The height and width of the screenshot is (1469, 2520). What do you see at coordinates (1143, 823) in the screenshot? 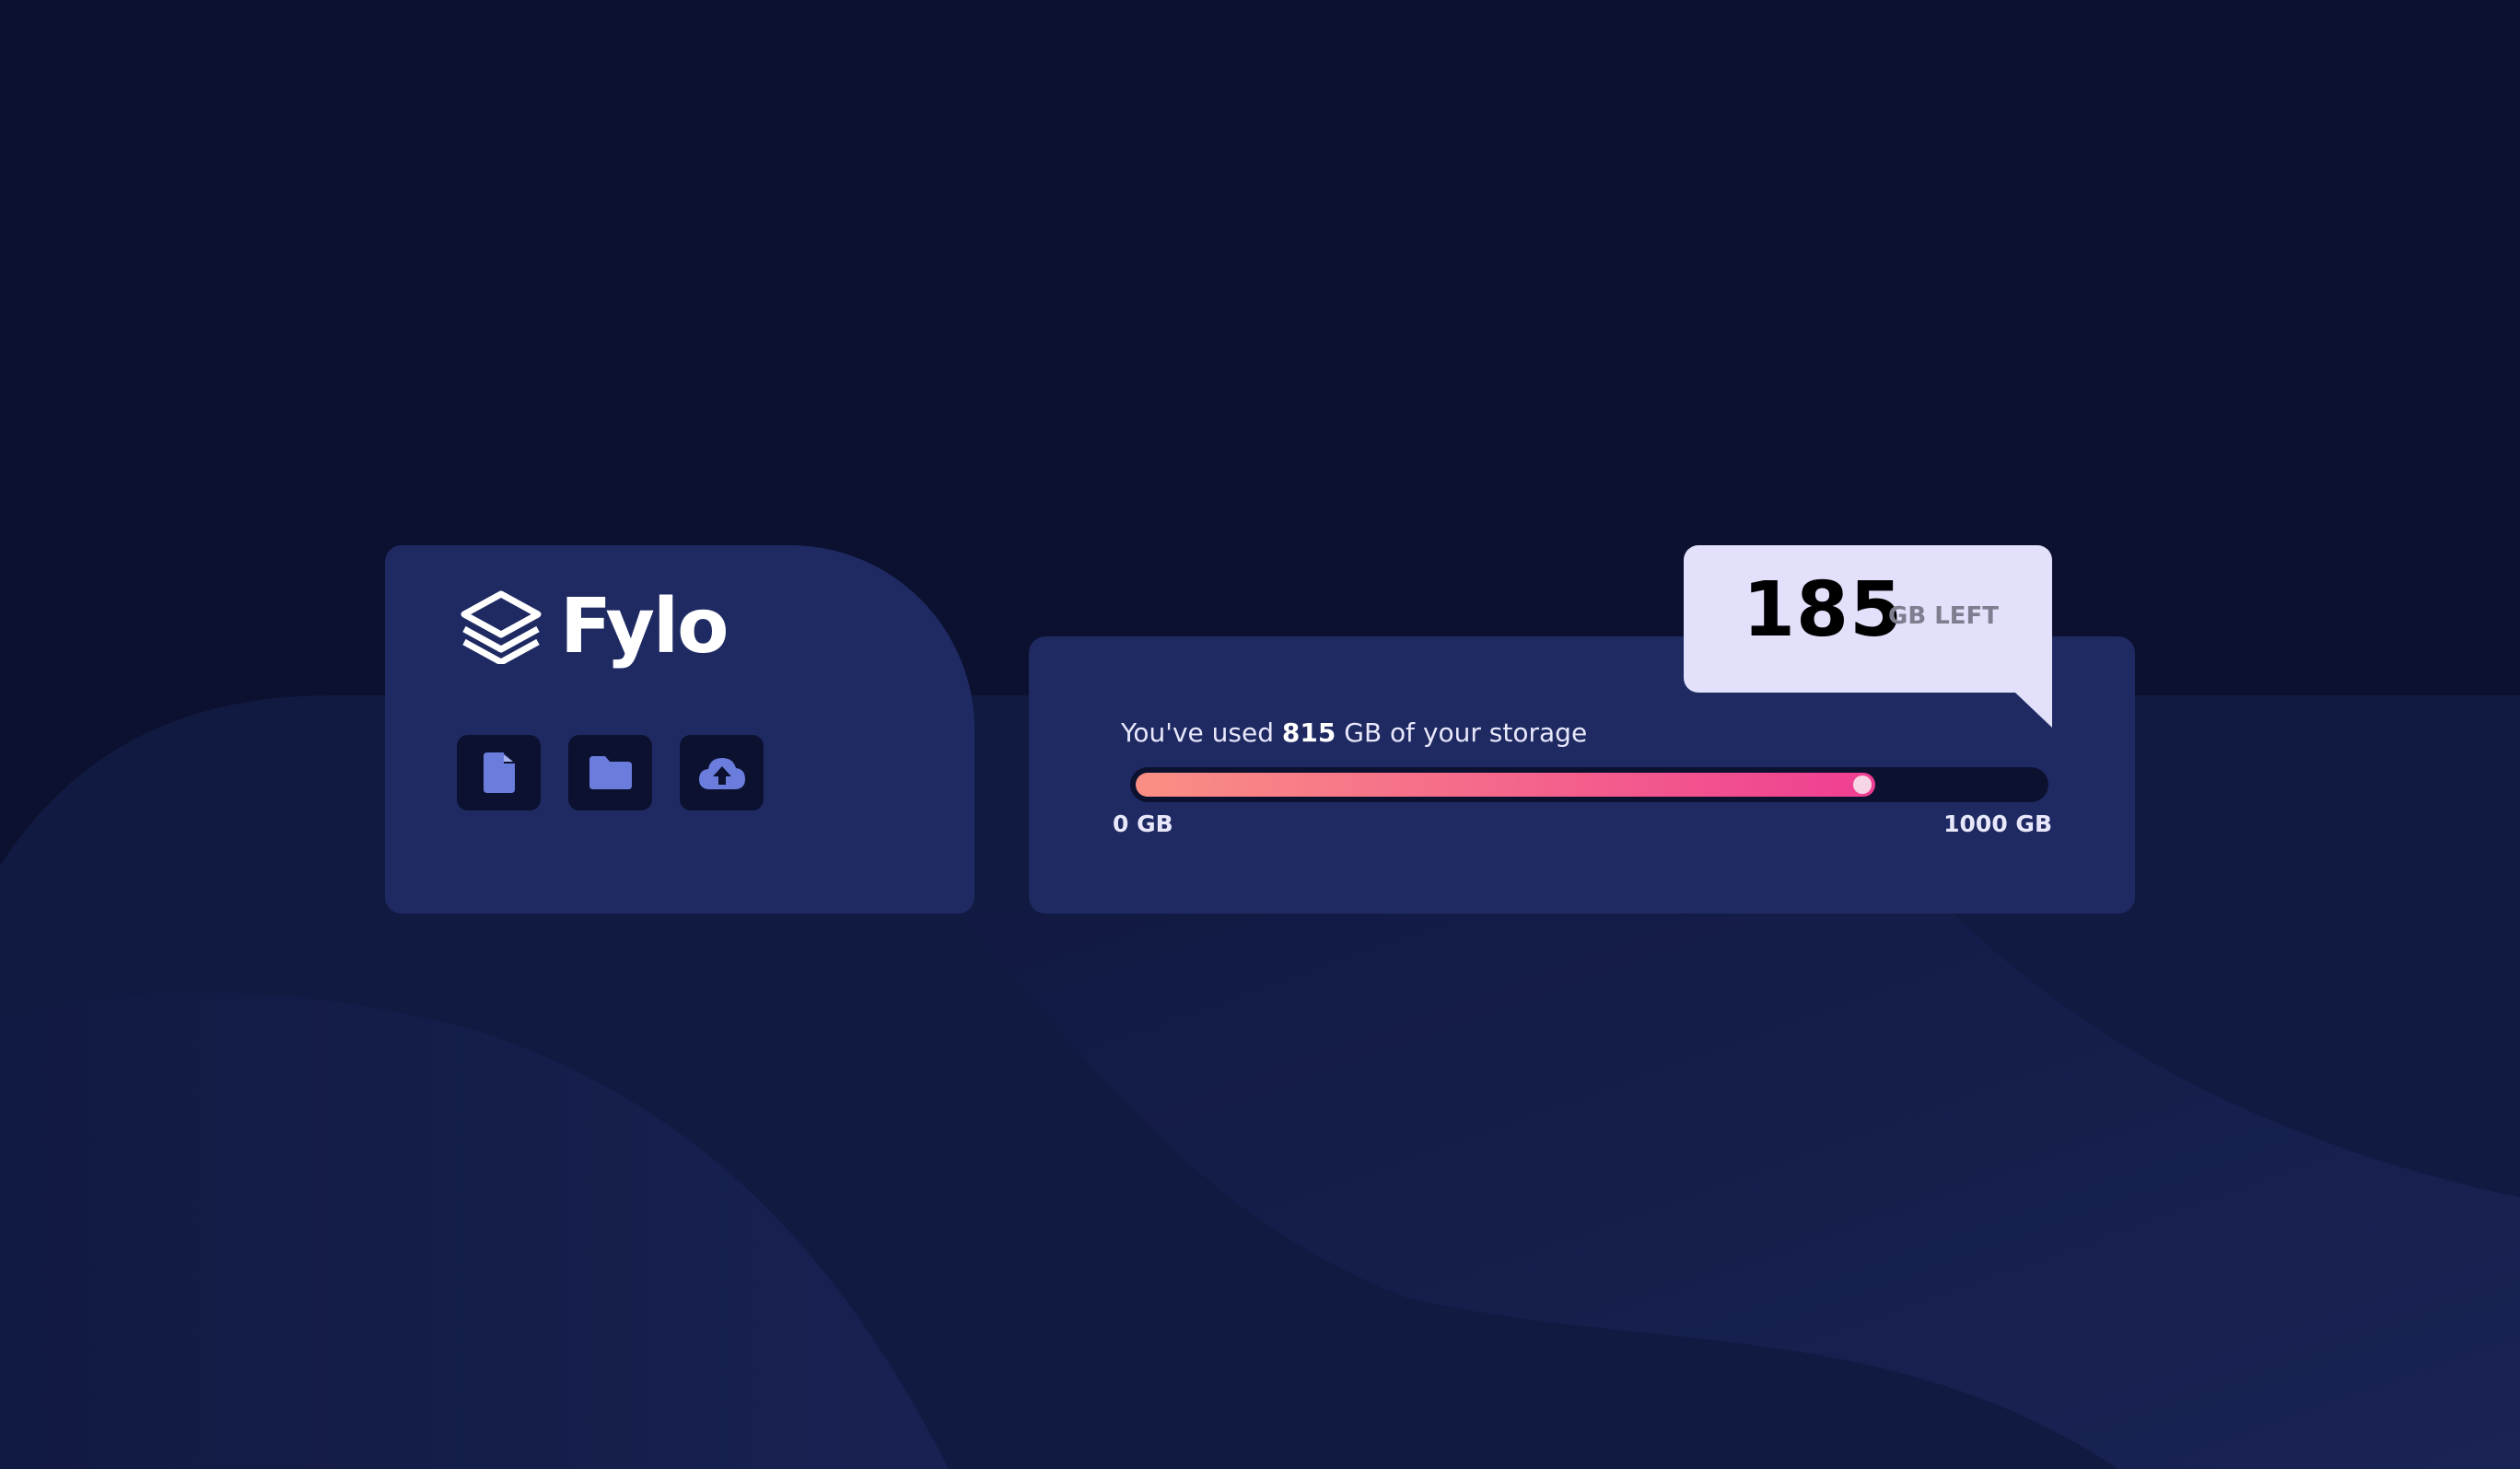
I see `scale-min-label: 0 GB` at bounding box center [1143, 823].